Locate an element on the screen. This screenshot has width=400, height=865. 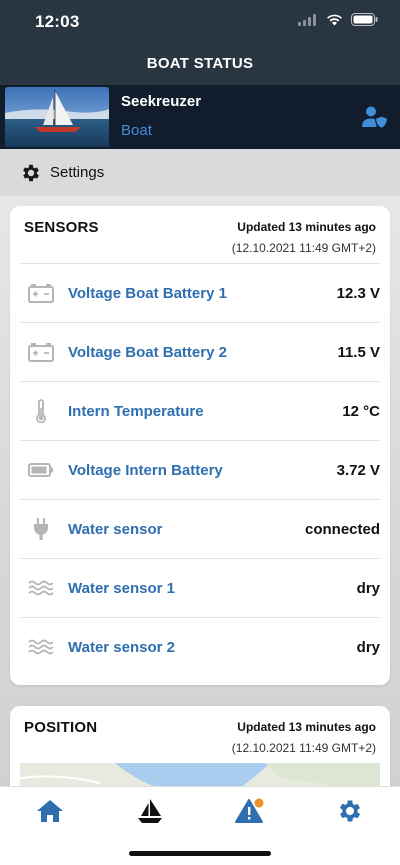
position-updated: Updated 13 minutes ago is located at coordinates (306, 727).